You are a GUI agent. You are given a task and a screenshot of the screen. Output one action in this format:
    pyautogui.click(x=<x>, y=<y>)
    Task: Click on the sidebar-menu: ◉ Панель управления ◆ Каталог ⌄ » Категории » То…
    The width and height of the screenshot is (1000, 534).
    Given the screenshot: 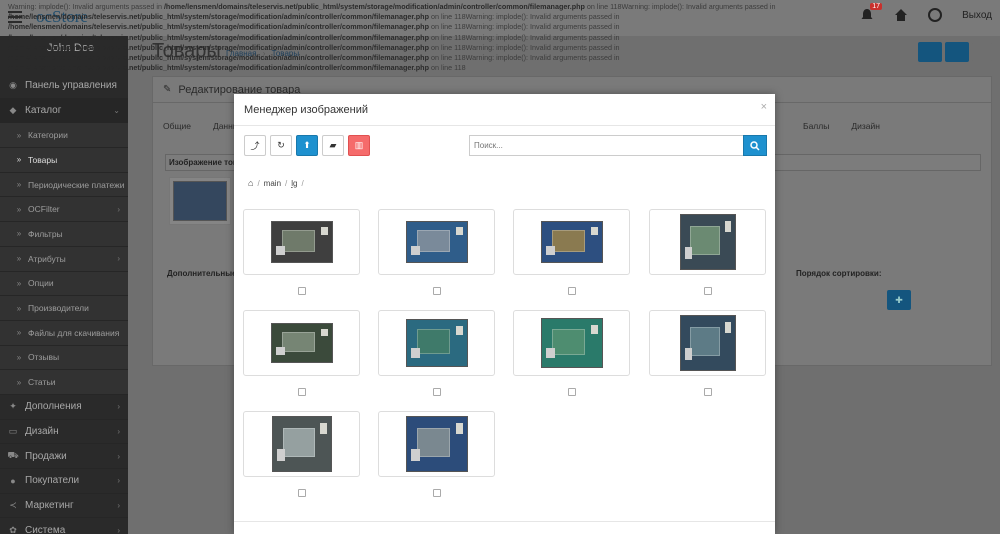 What is the action you would take?
    pyautogui.click(x=64, y=304)
    